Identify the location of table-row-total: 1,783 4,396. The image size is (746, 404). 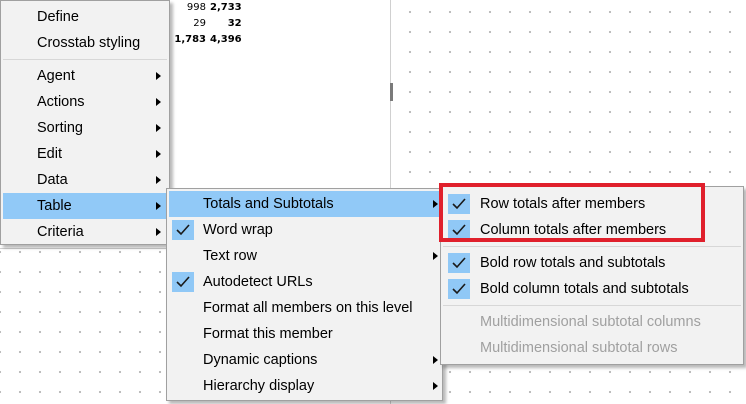
(206, 40).